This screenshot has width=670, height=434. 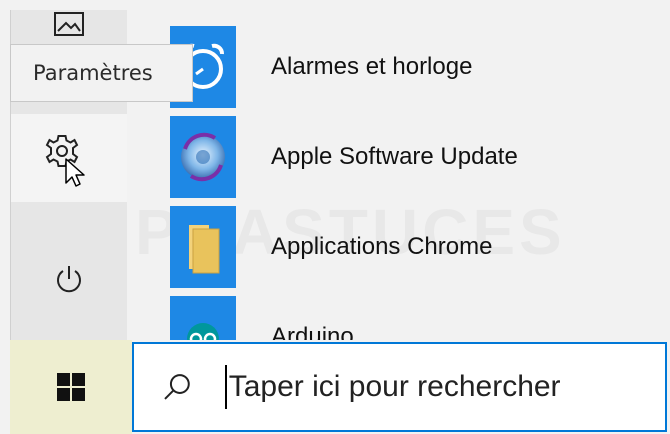 I want to click on apple-update-icon, so click(x=203, y=157).